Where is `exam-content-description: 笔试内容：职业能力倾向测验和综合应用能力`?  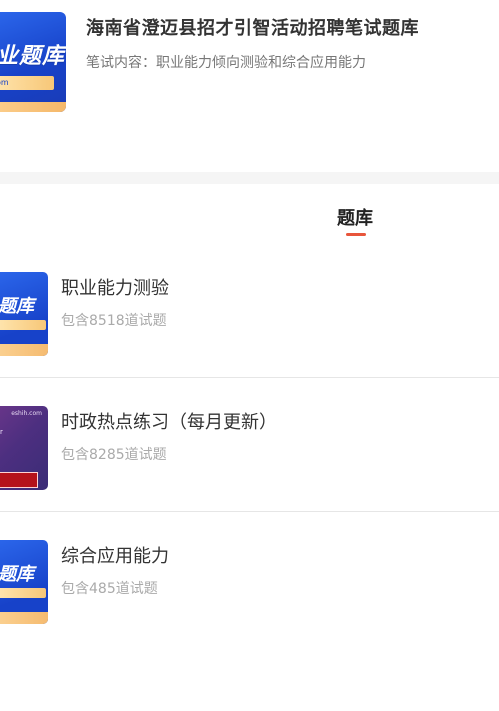 exam-content-description: 笔试内容：职业能力倾向测验和综合应用能力 is located at coordinates (226, 63).